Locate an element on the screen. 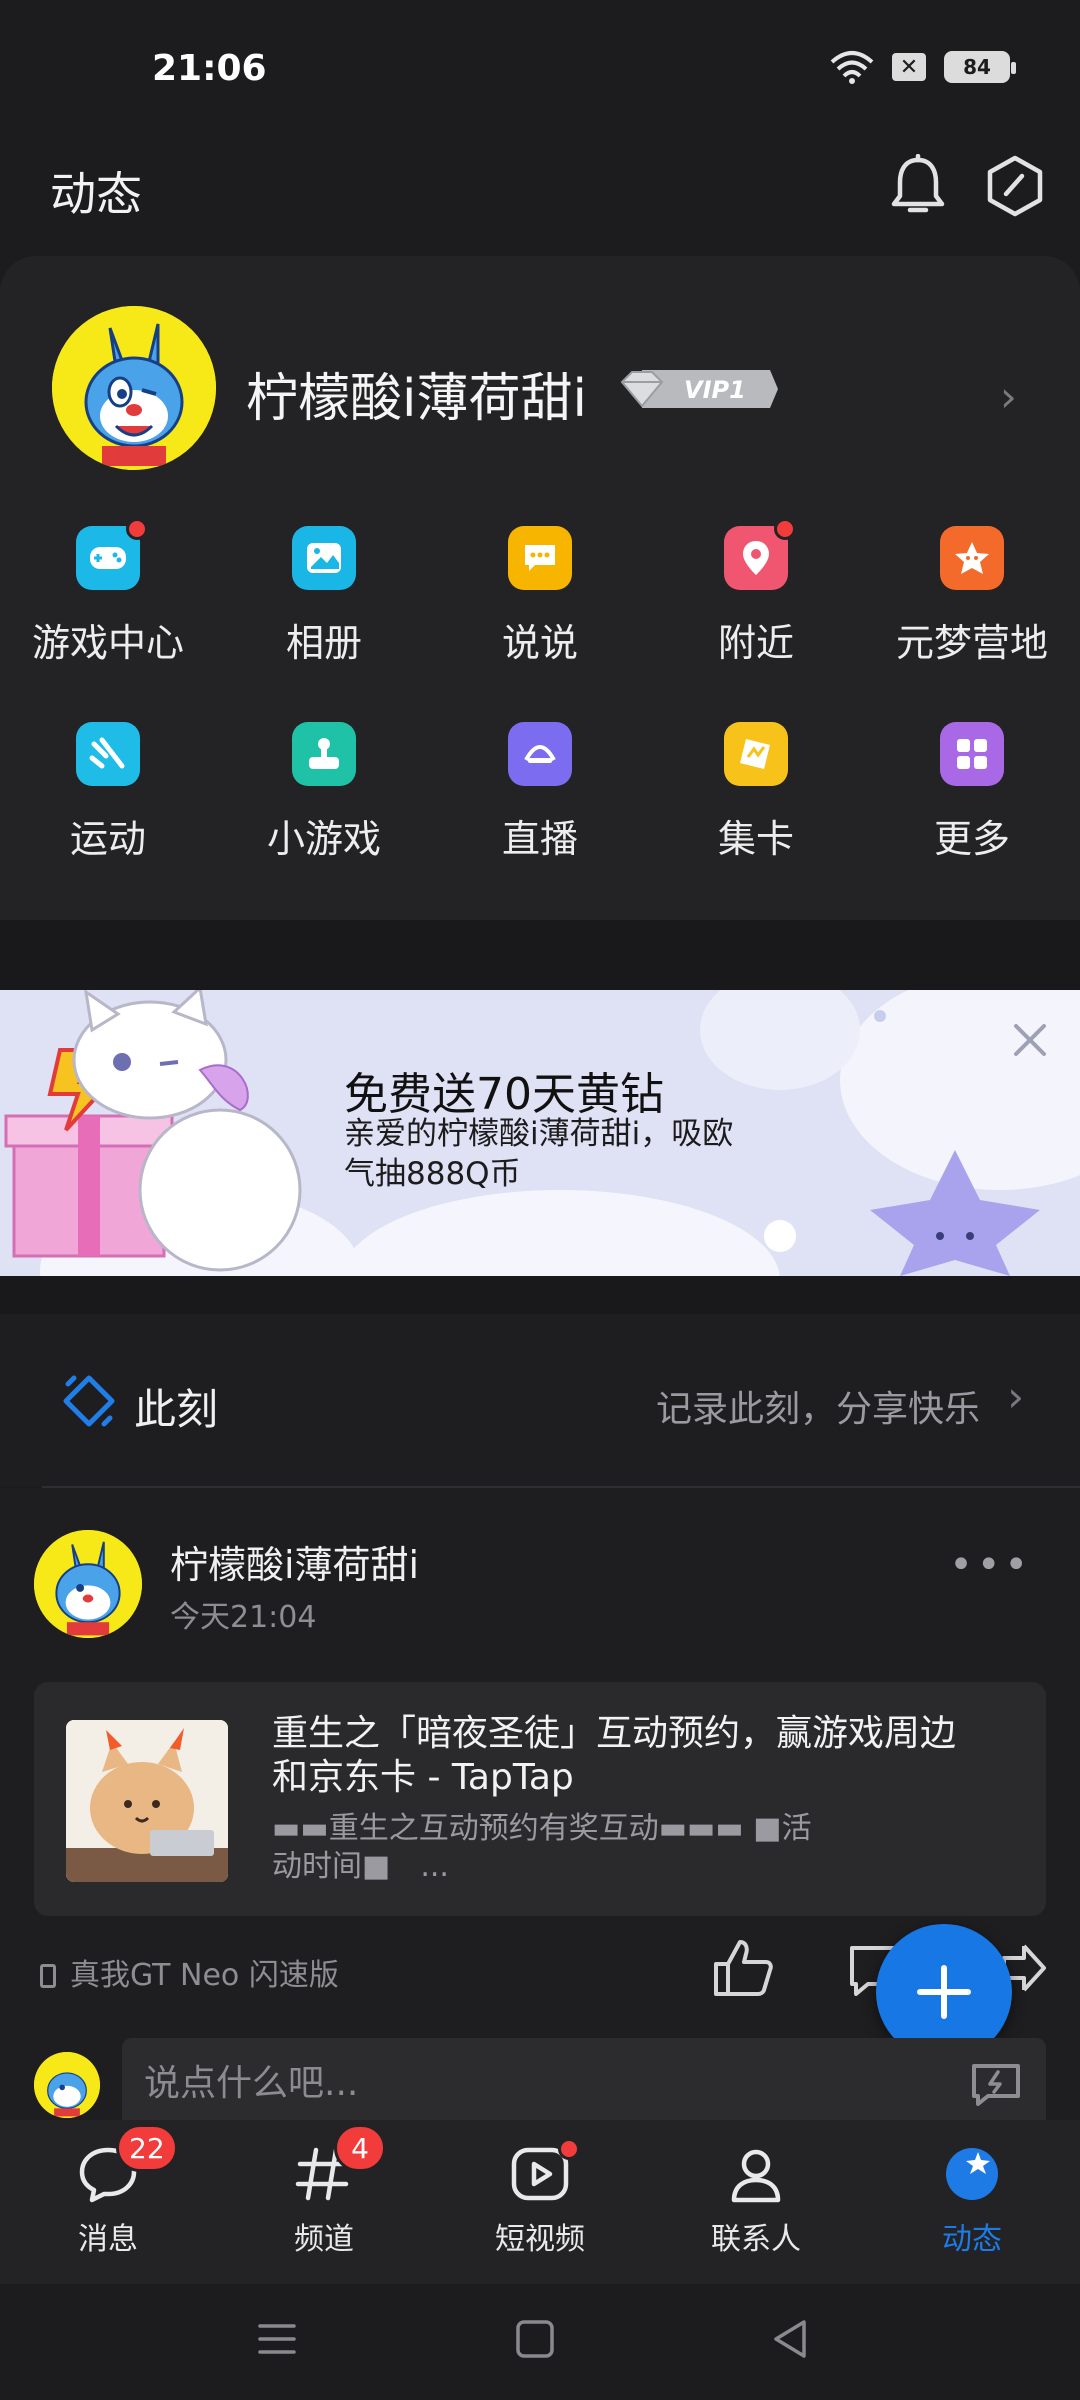  grid-item-nearby: 附近 is located at coordinates (756, 592).